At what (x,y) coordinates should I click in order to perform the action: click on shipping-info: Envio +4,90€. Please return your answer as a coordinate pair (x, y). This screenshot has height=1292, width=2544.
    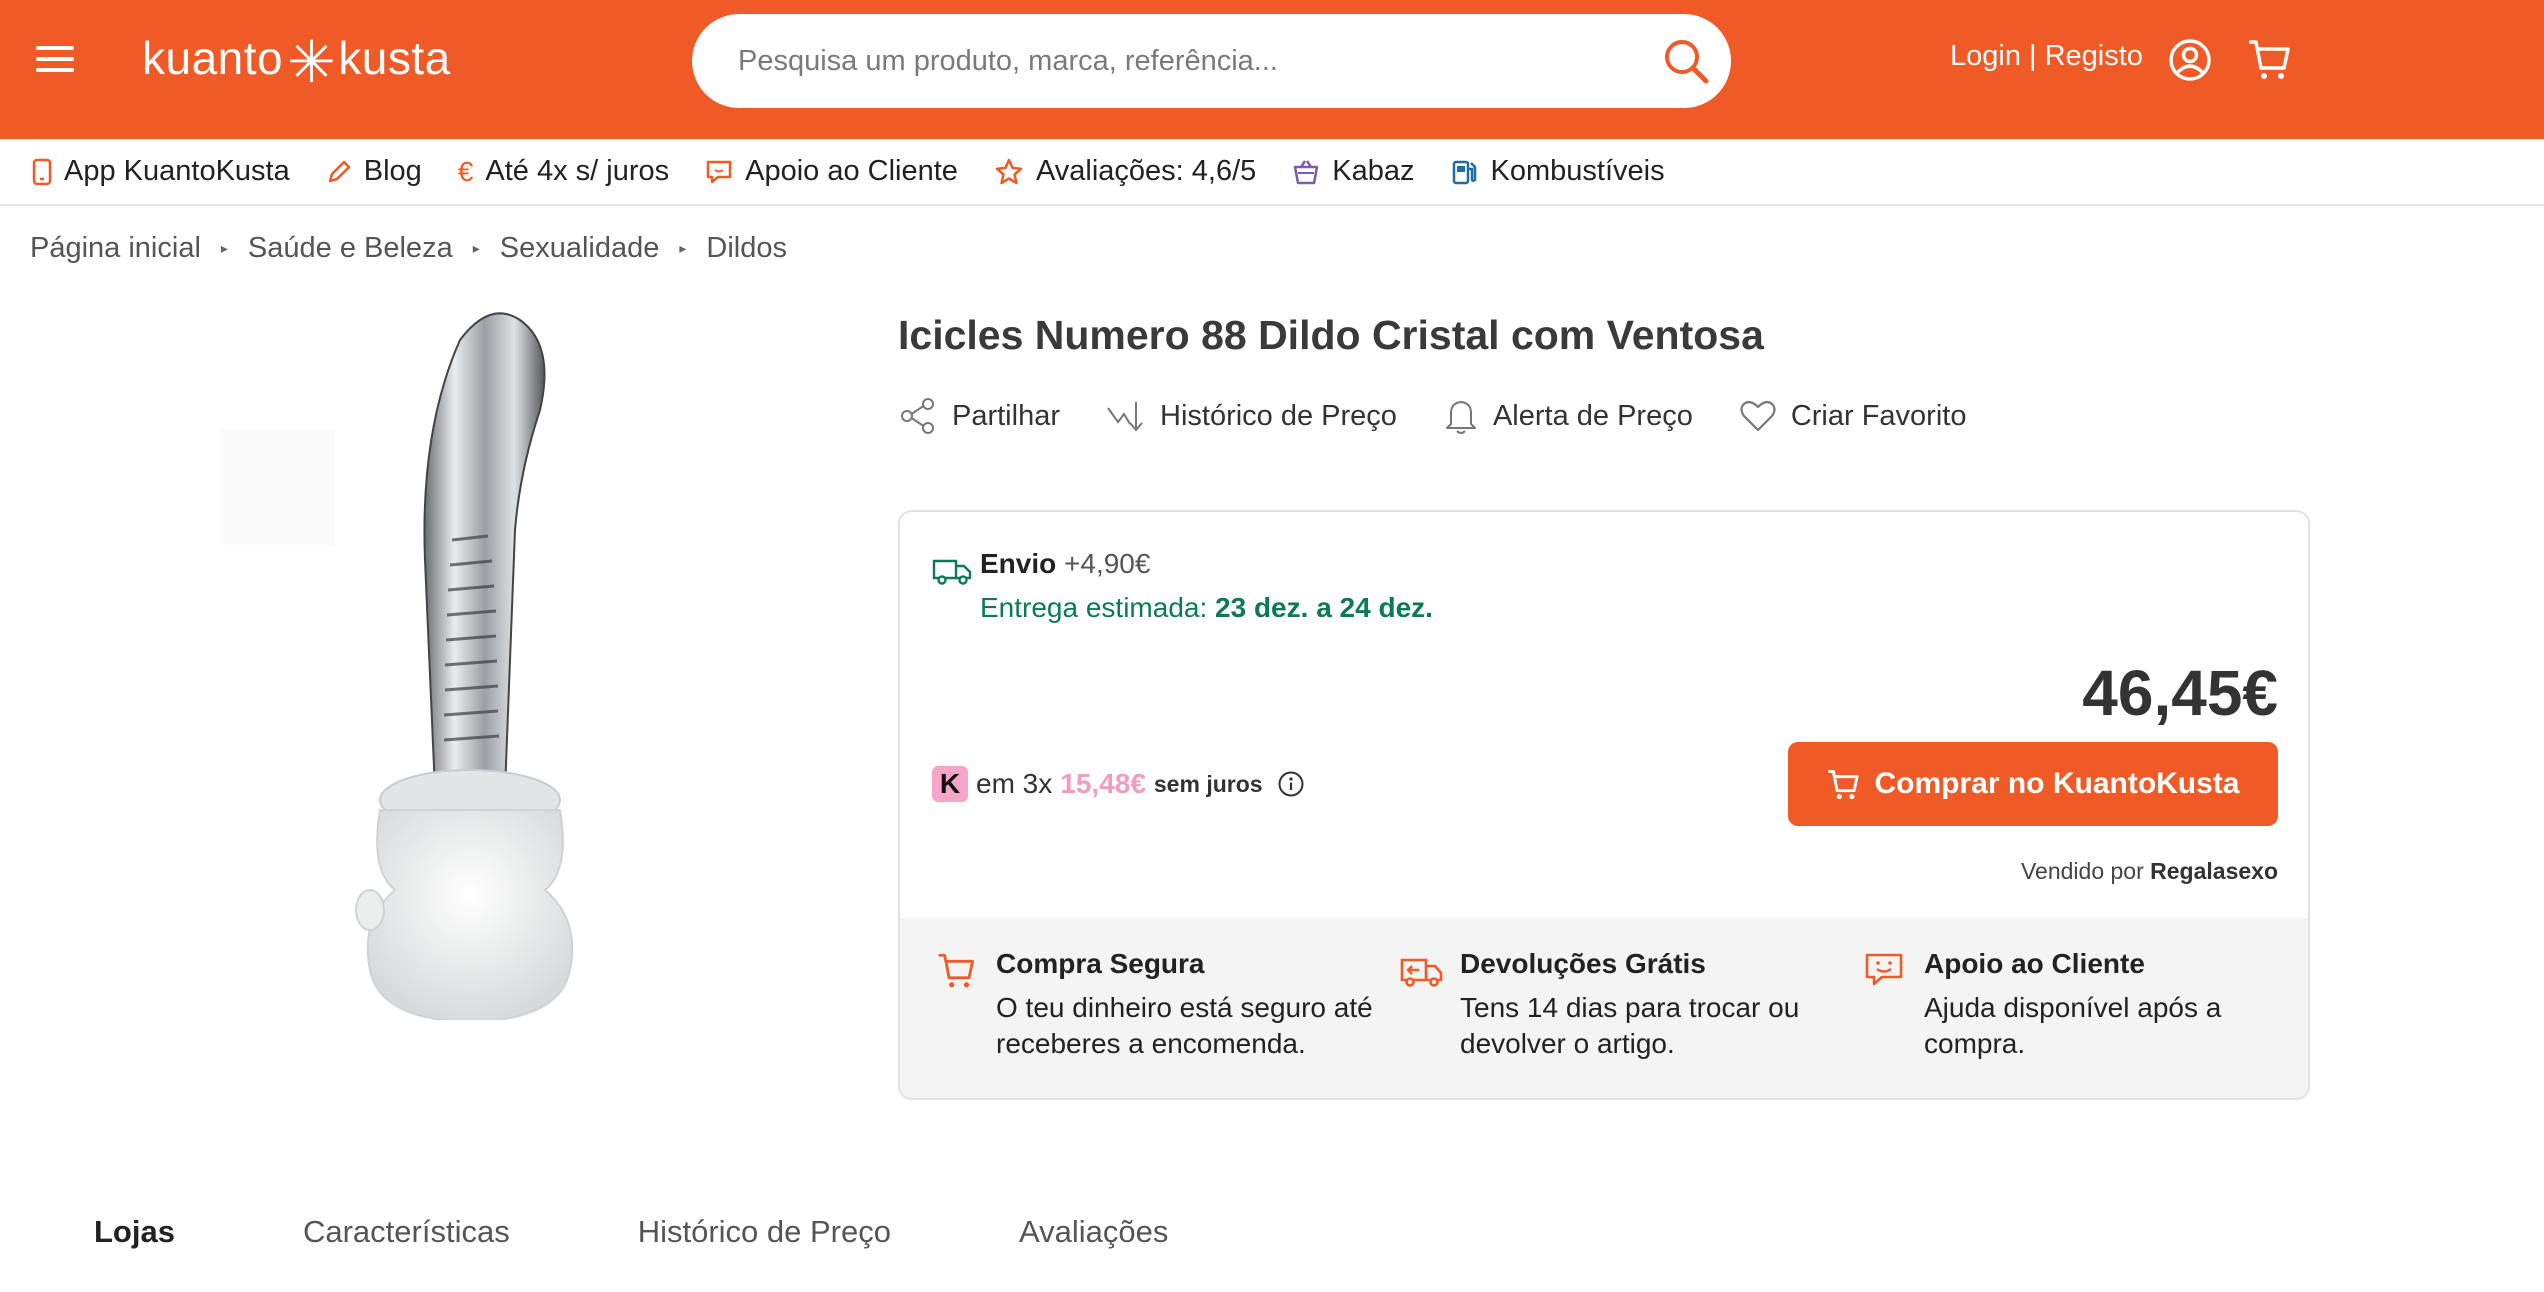
    Looking at the image, I should click on (1065, 564).